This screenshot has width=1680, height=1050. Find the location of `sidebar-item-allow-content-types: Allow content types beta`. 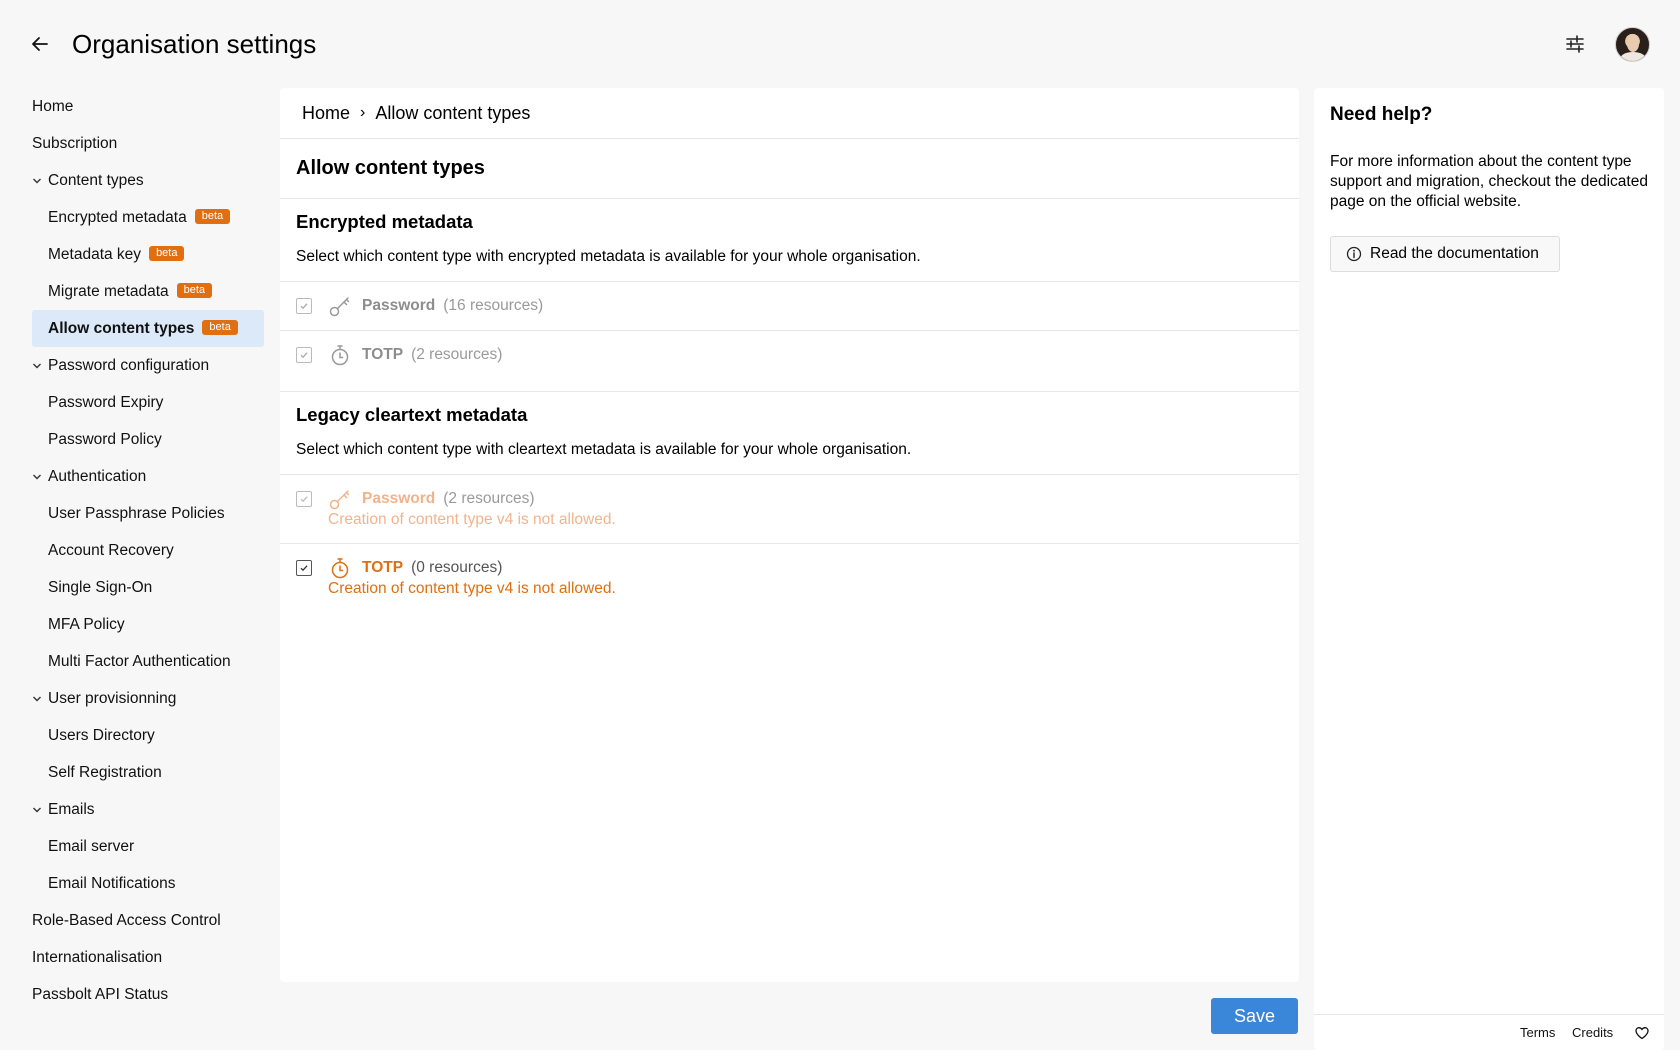

sidebar-item-allow-content-types: Allow content types beta is located at coordinates (148, 328).